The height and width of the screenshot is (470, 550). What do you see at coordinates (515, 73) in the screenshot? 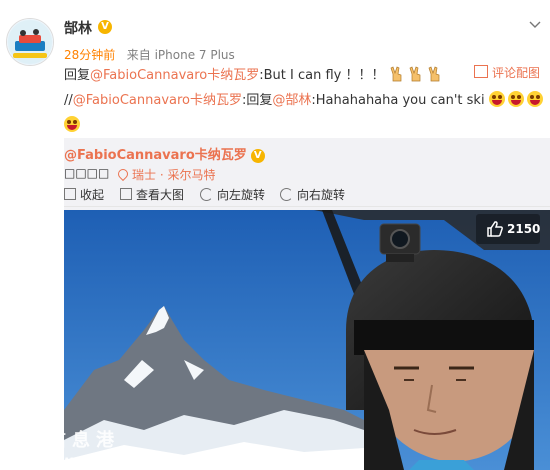
I see `comment-picture-label: 评论配图` at bounding box center [515, 73].